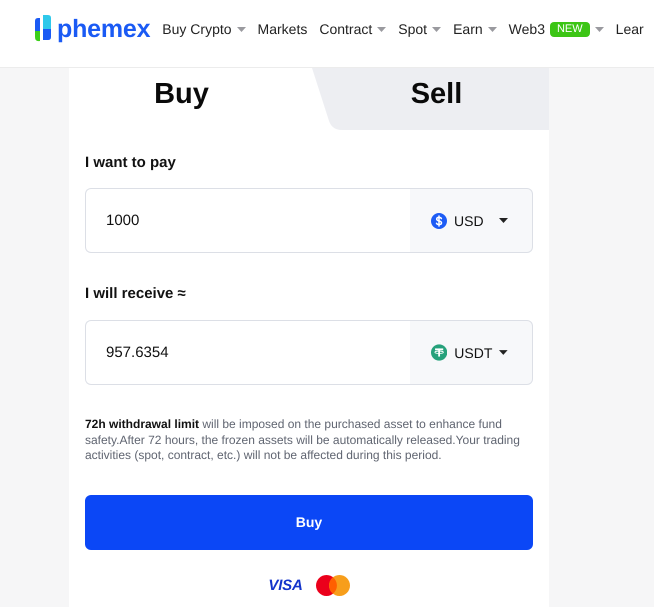  I want to click on nav-link: Contract, so click(352, 29).